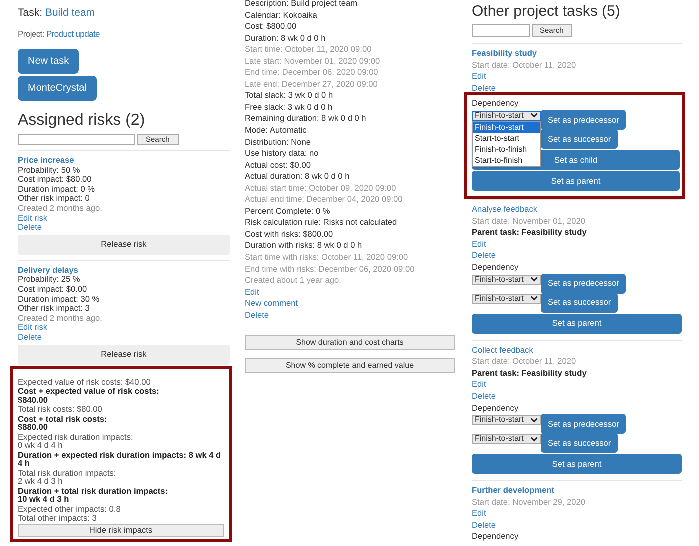  I want to click on risk-summary-line: Cost + expected value of risk costs: $840.00, so click(89, 395).